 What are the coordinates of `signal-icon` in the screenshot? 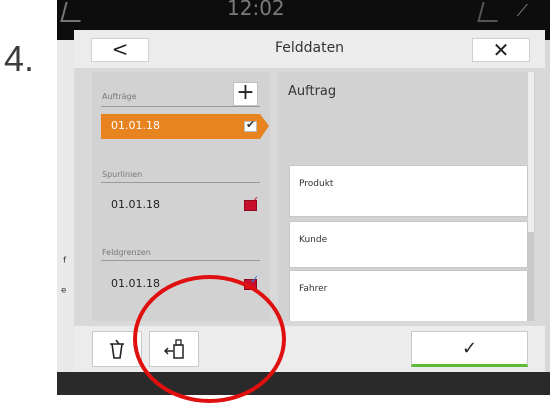 It's located at (73, 12).